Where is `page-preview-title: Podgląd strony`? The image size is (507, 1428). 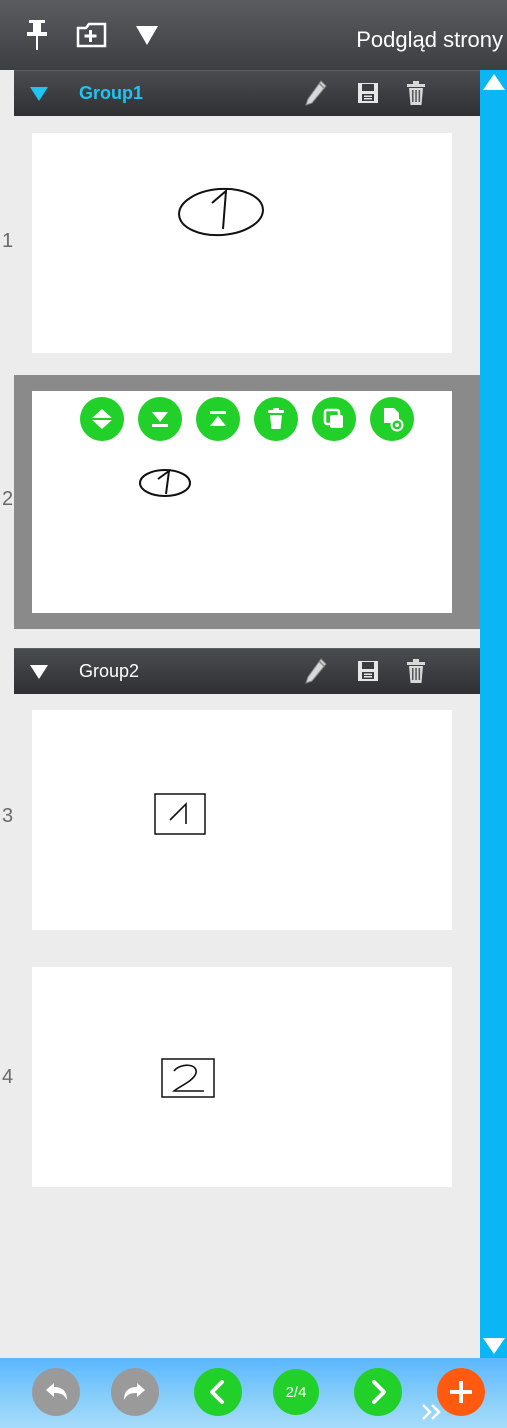 page-preview-title: Podgląd strony is located at coordinates (429, 39).